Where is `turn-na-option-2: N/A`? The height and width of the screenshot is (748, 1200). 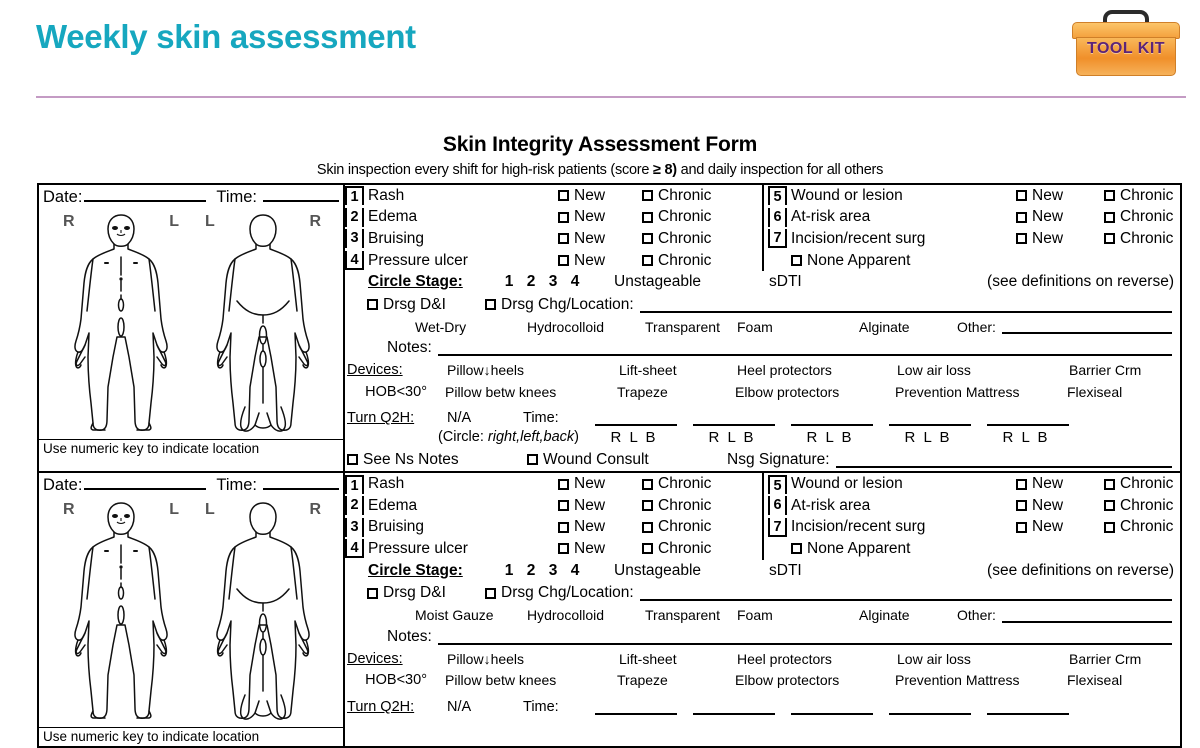
turn-na-option-2: N/A is located at coordinates (485, 707).